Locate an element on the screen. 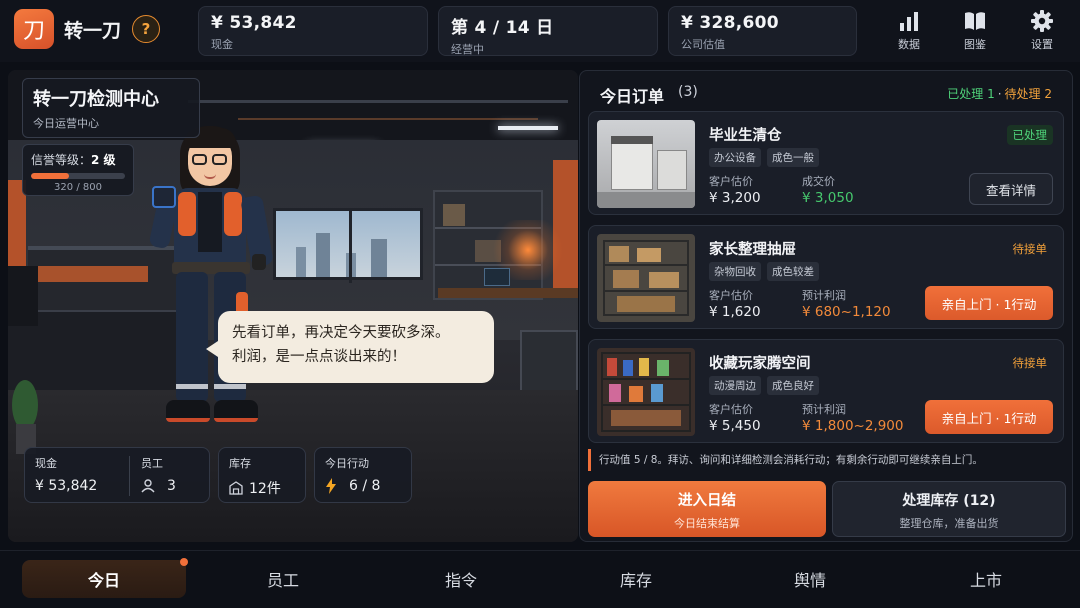 The image size is (1080, 608). order-tags: 动漫周边 成色良好 is located at coordinates (764, 385).